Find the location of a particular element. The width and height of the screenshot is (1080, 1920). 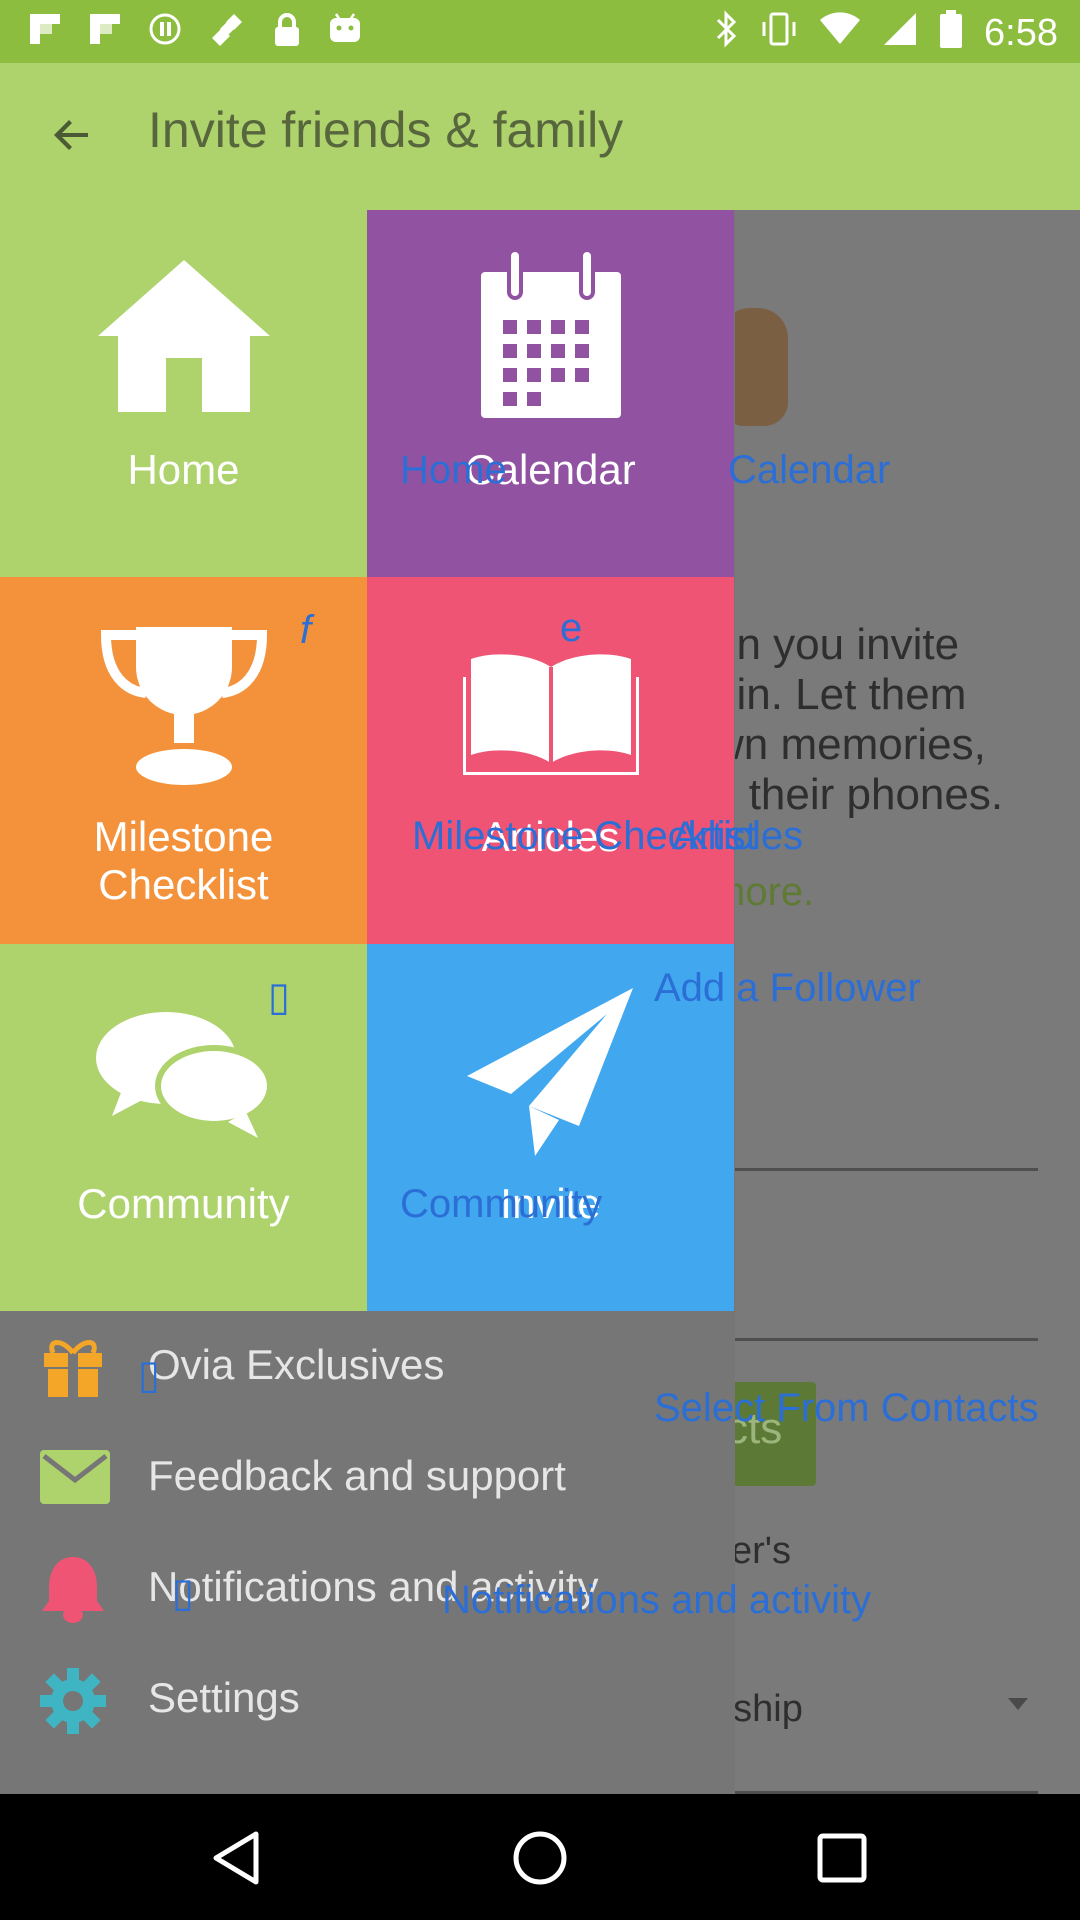

house-icon is located at coordinates (183, 338).